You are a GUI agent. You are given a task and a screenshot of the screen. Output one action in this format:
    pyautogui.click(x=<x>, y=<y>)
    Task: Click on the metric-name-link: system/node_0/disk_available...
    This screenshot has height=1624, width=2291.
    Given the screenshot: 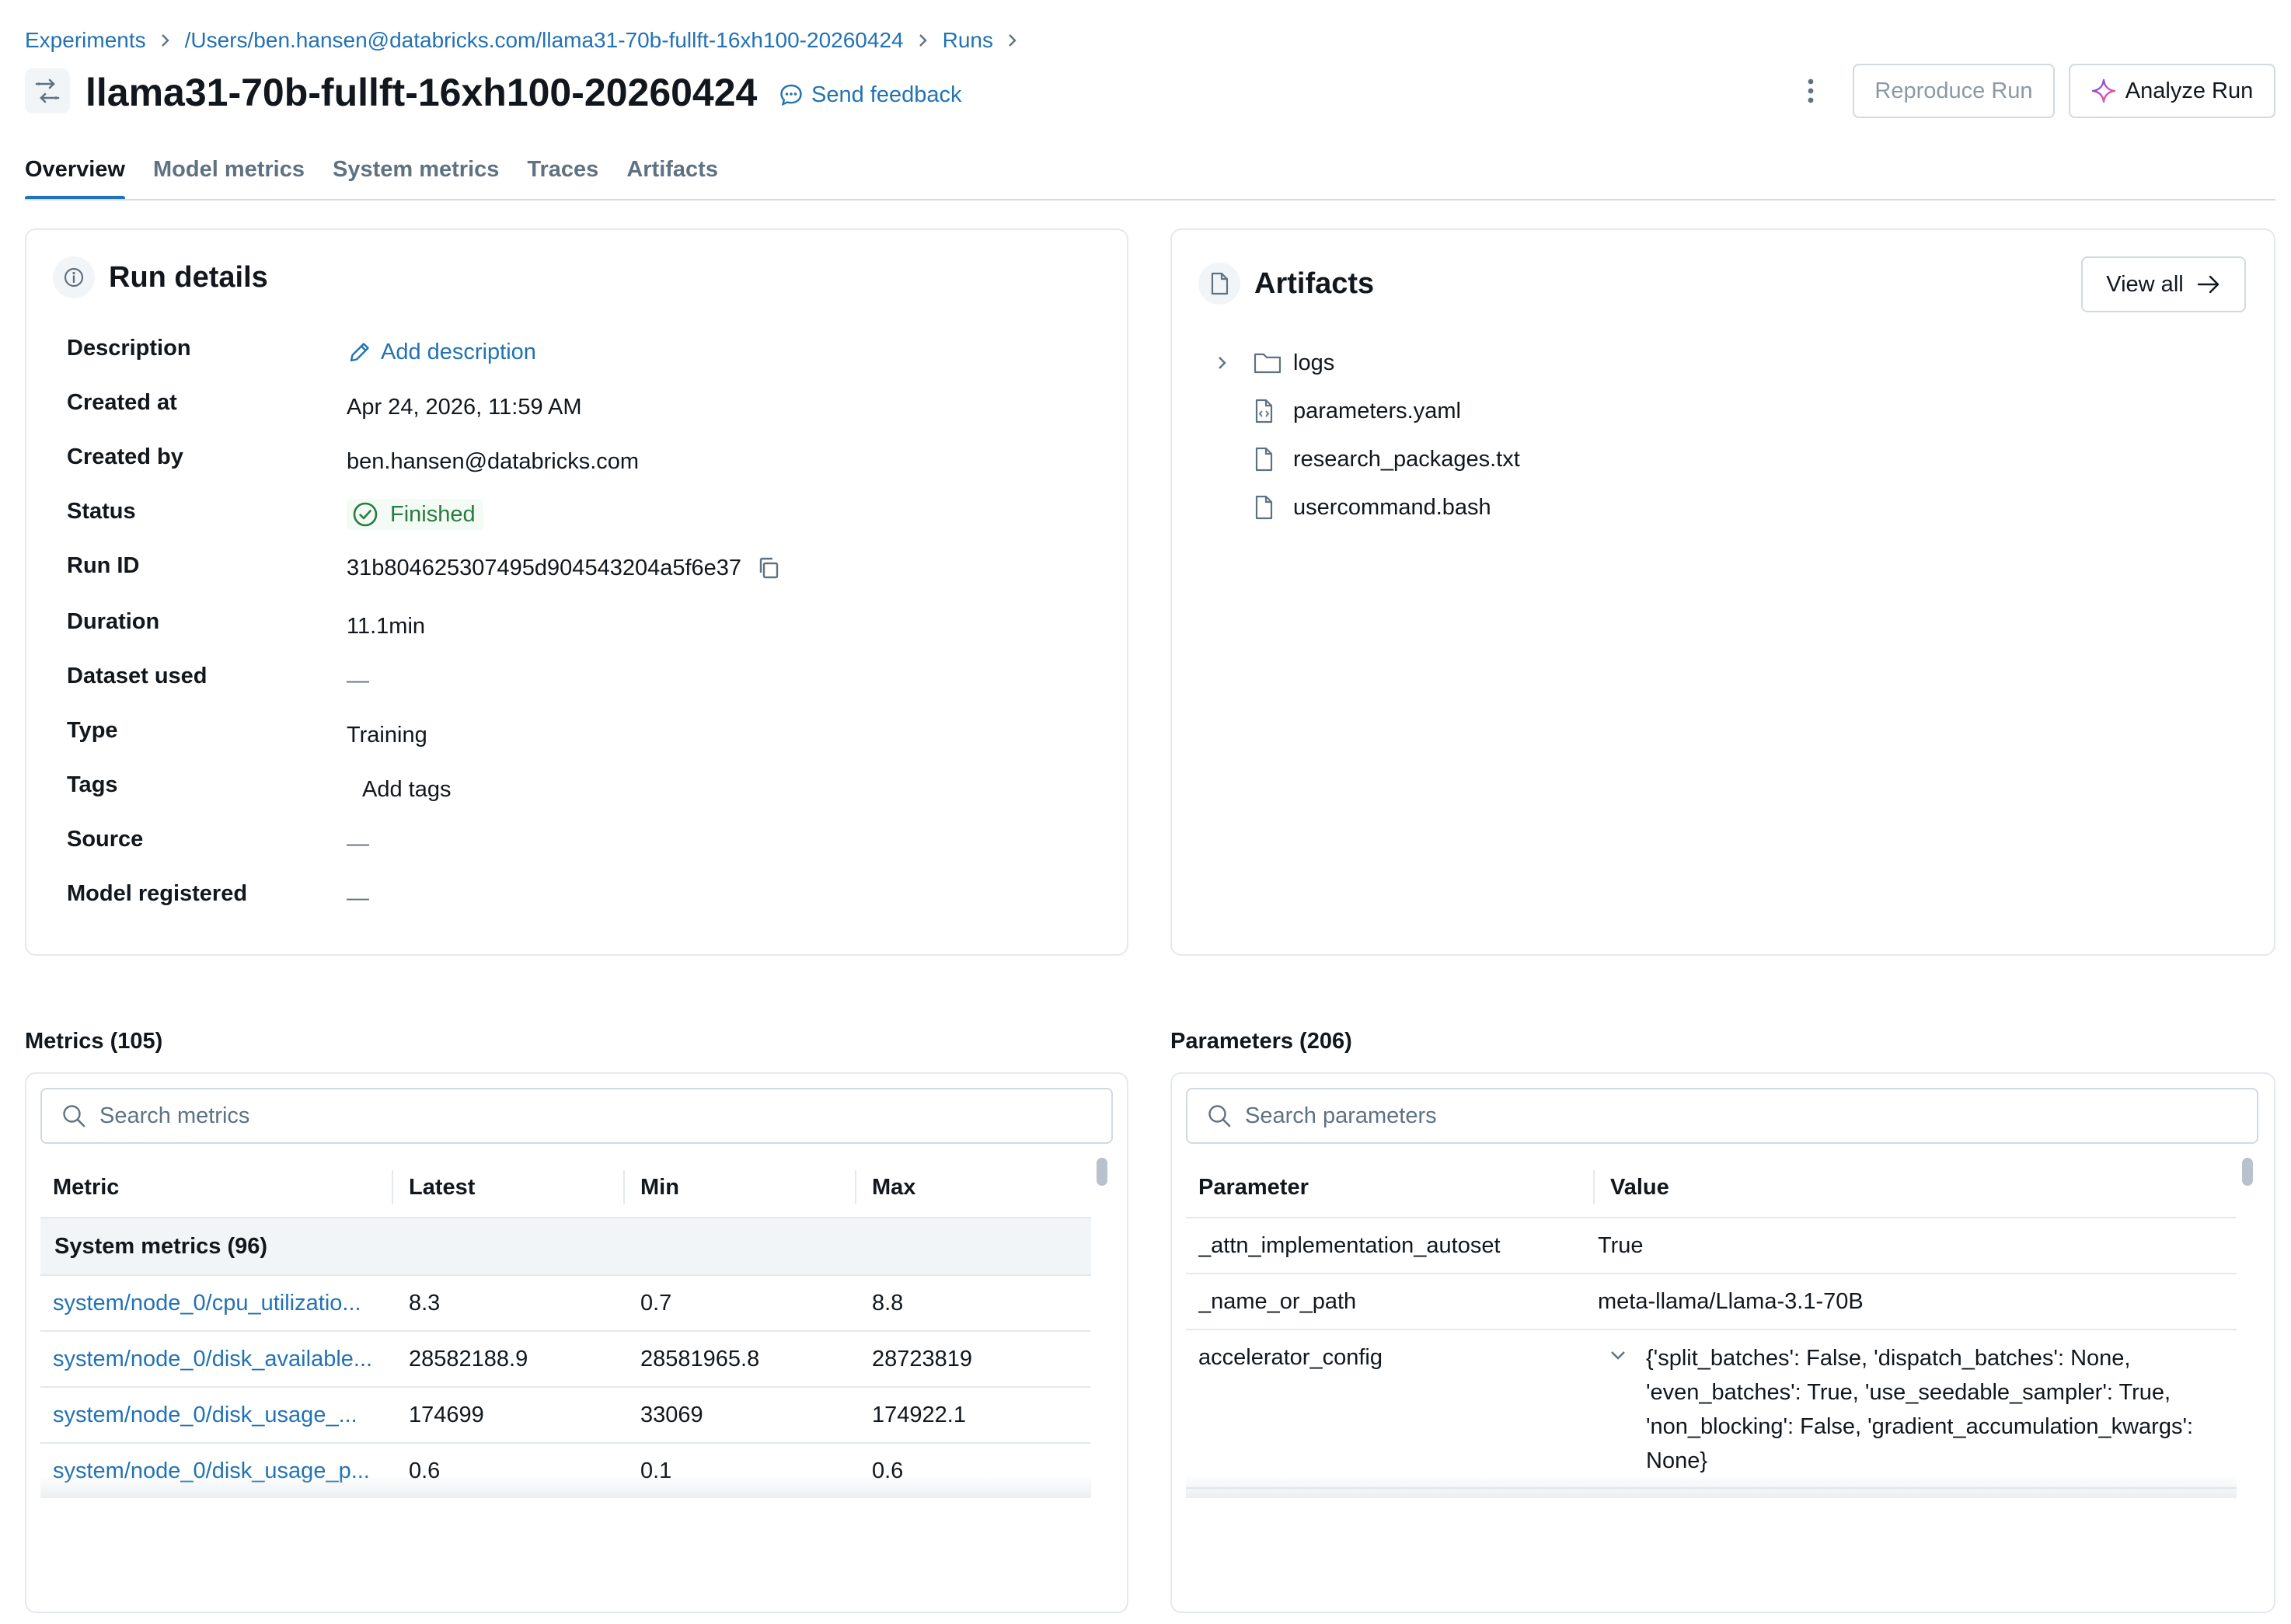 What is the action you would take?
    pyautogui.click(x=224, y=1359)
    